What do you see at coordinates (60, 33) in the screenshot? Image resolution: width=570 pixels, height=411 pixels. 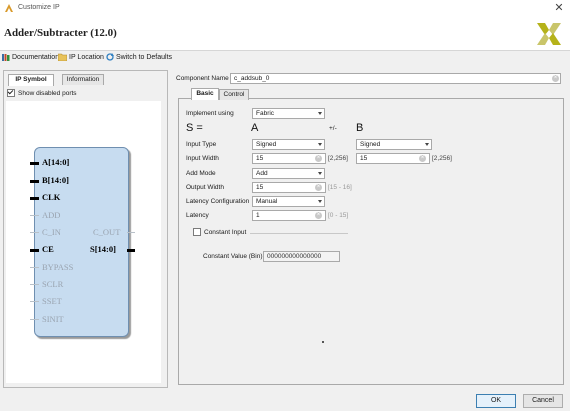 I see `ip-heading: Adder/Subtracter (12.0)` at bounding box center [60, 33].